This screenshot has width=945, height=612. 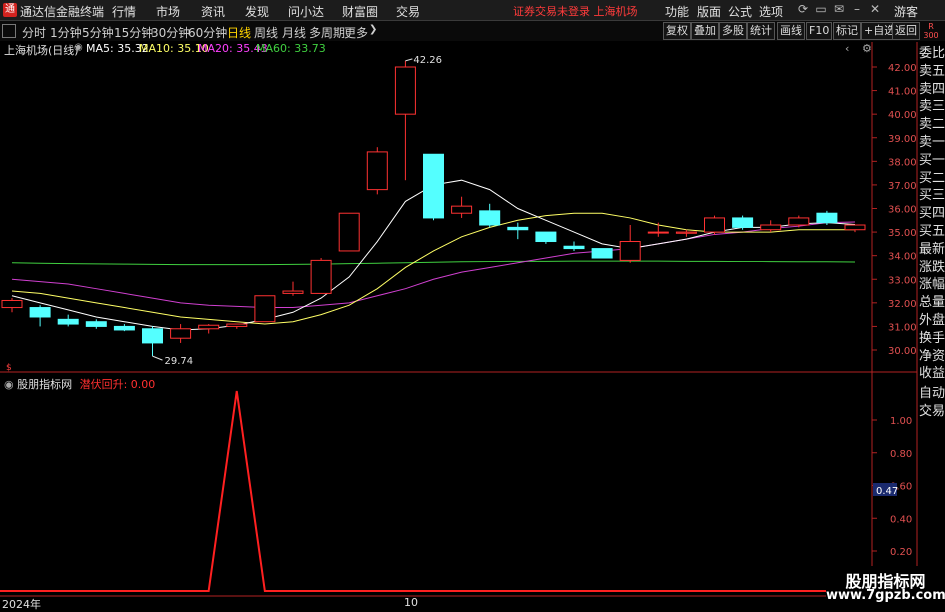 I want to click on side-item: 委比, so click(x=932, y=53).